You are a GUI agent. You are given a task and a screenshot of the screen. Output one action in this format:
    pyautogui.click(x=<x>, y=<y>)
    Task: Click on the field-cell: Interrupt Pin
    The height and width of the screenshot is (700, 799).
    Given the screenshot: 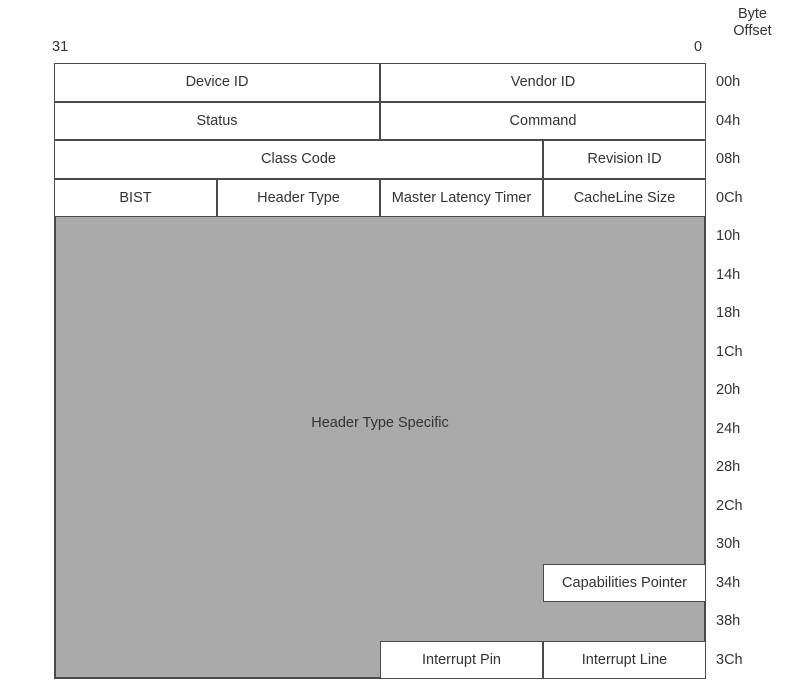 What is the action you would take?
    pyautogui.click(x=461, y=659)
    